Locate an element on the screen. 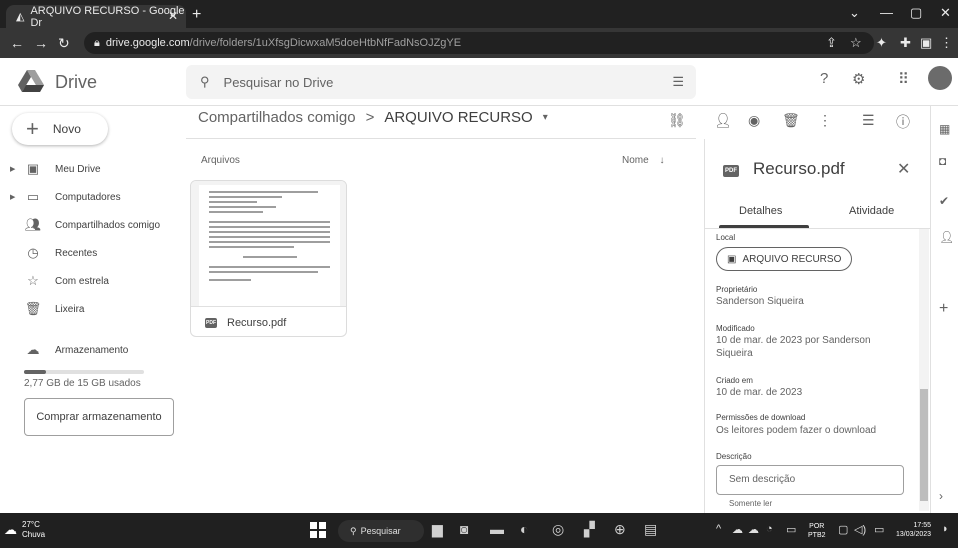 The image size is (958, 548). window-close-icon: ✕ is located at coordinates (945, 13).